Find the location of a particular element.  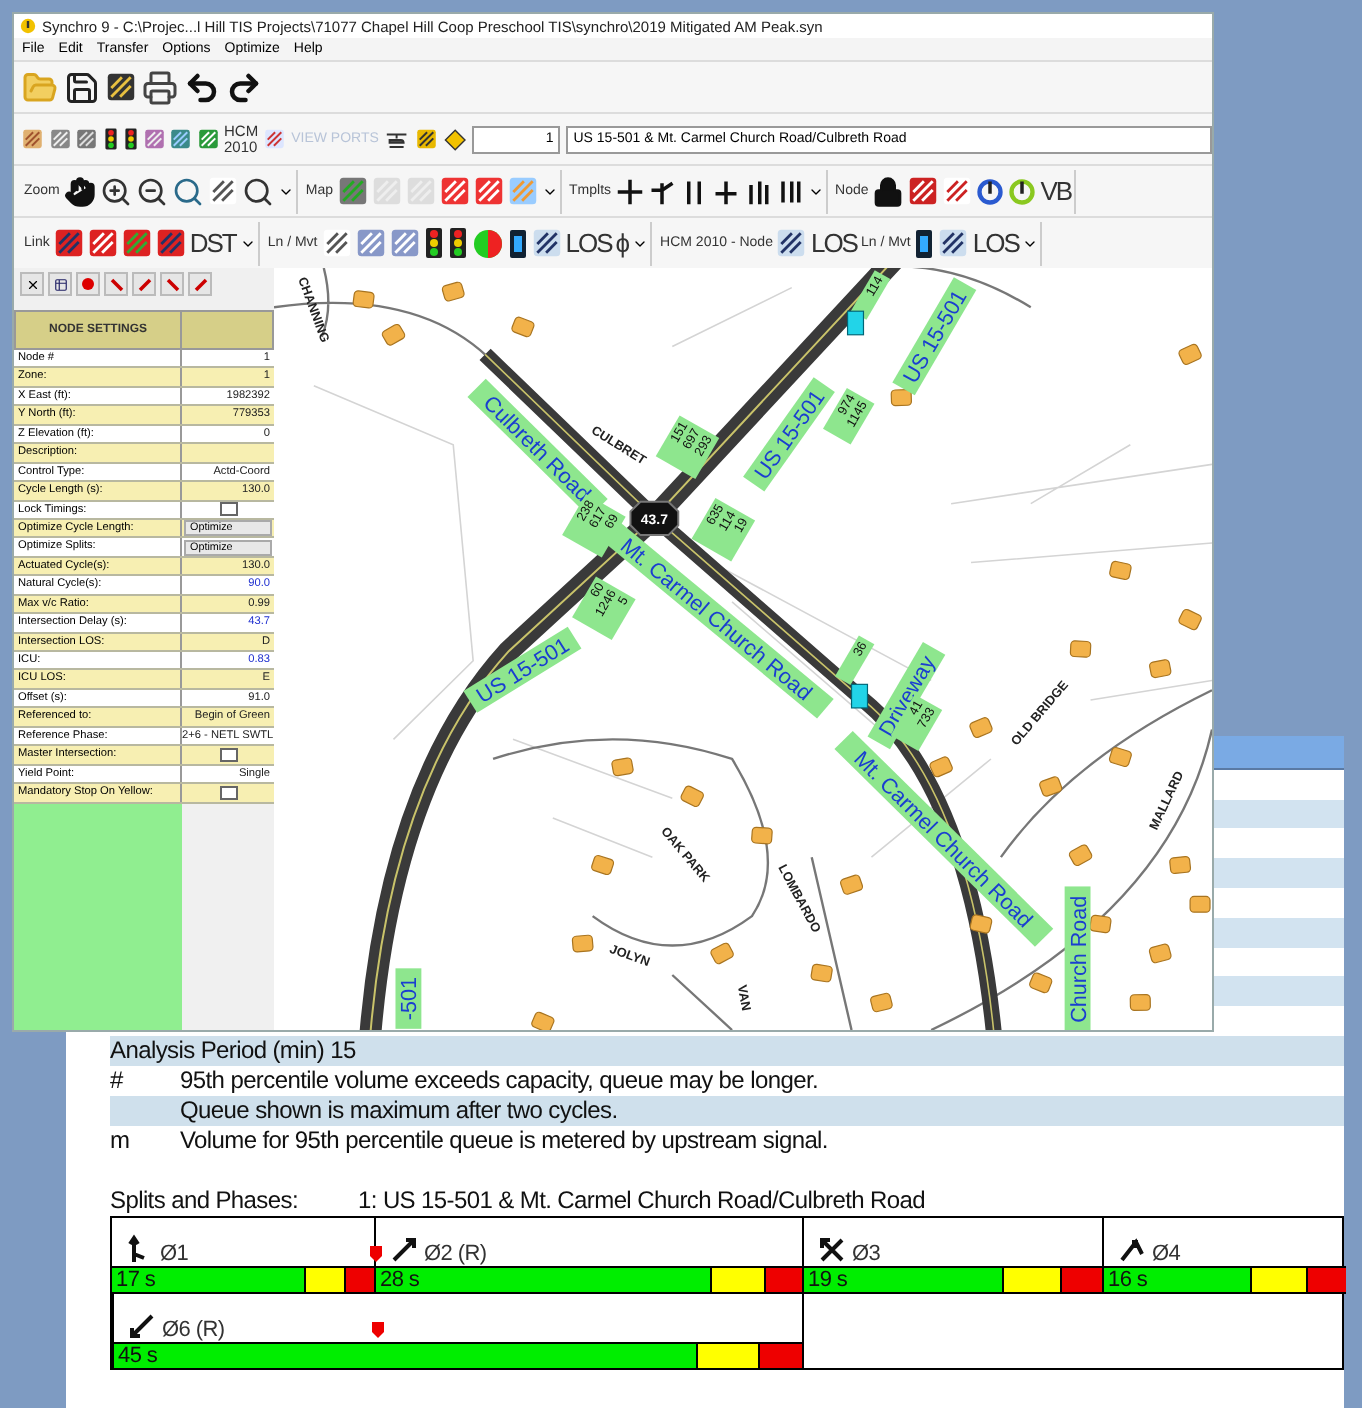

zoom-in-icon is located at coordinates (115, 191).